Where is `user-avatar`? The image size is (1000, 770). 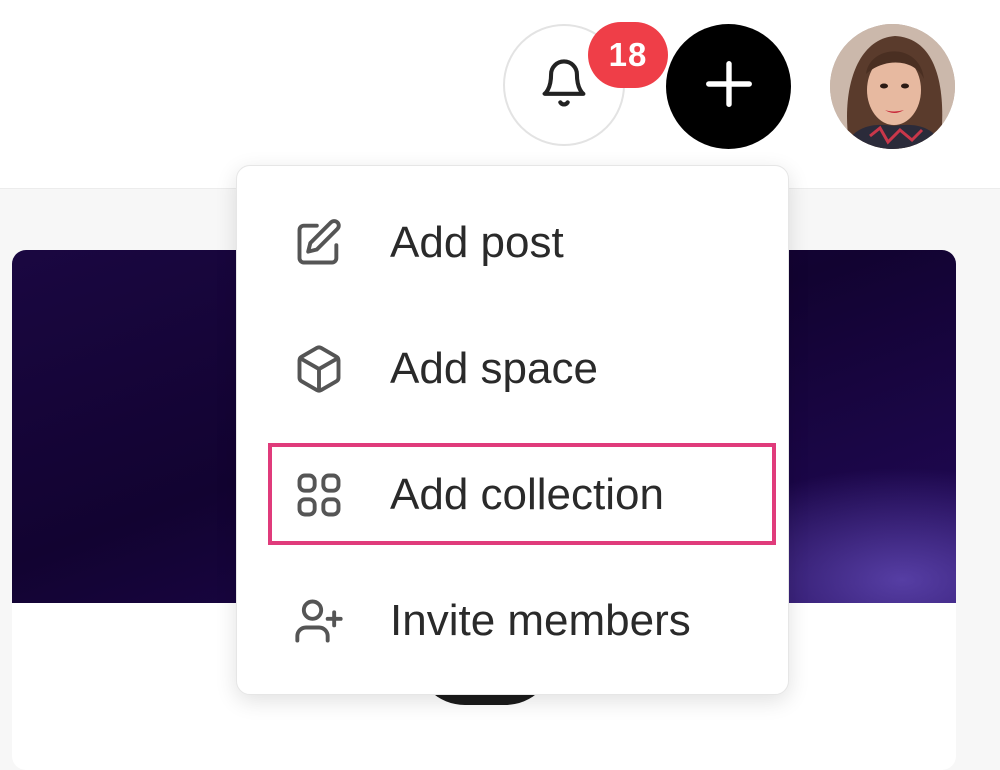 user-avatar is located at coordinates (892, 86).